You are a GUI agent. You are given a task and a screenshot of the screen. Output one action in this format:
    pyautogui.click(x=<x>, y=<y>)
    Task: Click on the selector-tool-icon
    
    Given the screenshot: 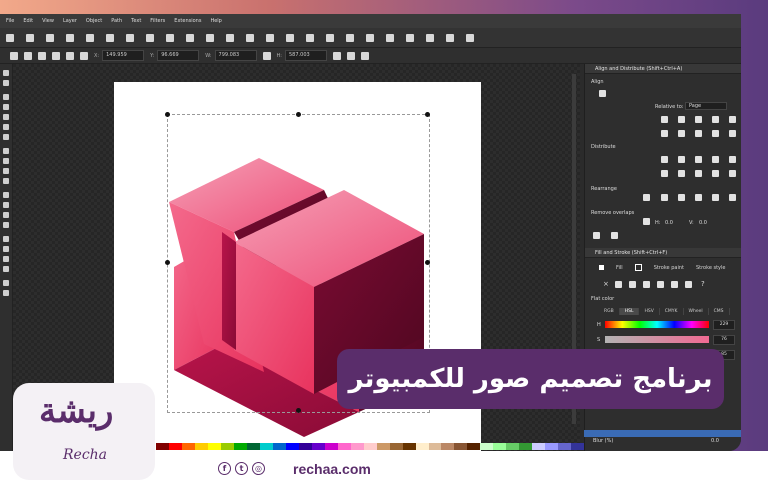 What is the action you would take?
    pyautogui.click(x=6, y=73)
    